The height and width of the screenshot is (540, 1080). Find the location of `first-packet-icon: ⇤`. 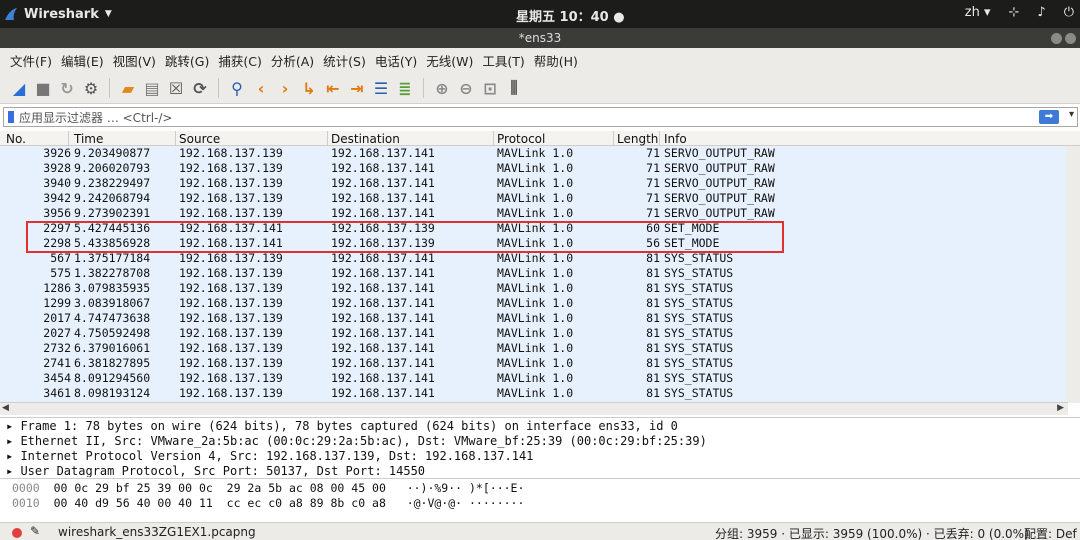

first-packet-icon: ⇤ is located at coordinates (333, 88).